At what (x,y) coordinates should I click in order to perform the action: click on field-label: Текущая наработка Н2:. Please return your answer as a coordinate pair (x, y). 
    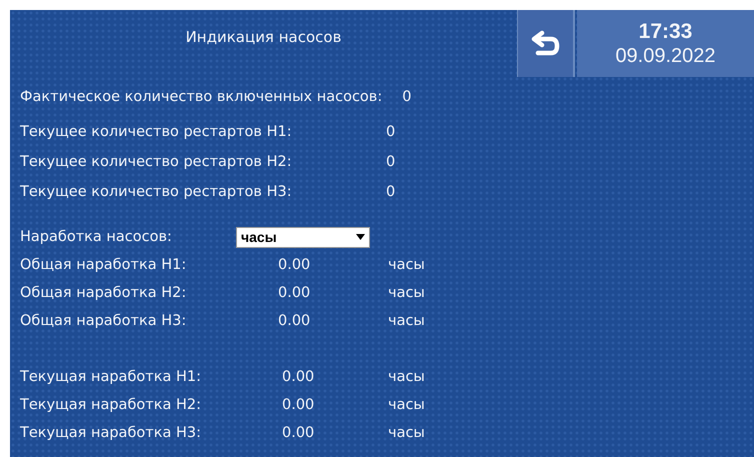
    Looking at the image, I should click on (111, 405).